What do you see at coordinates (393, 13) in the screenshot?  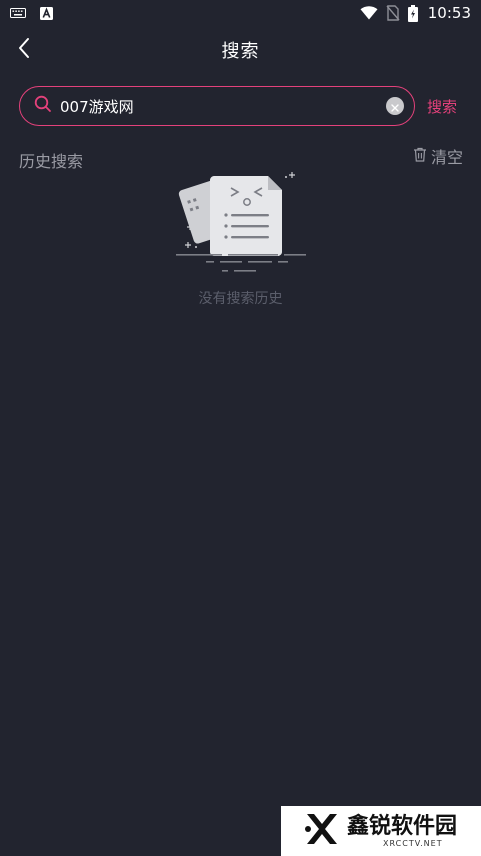 I see `no-sim-icon` at bounding box center [393, 13].